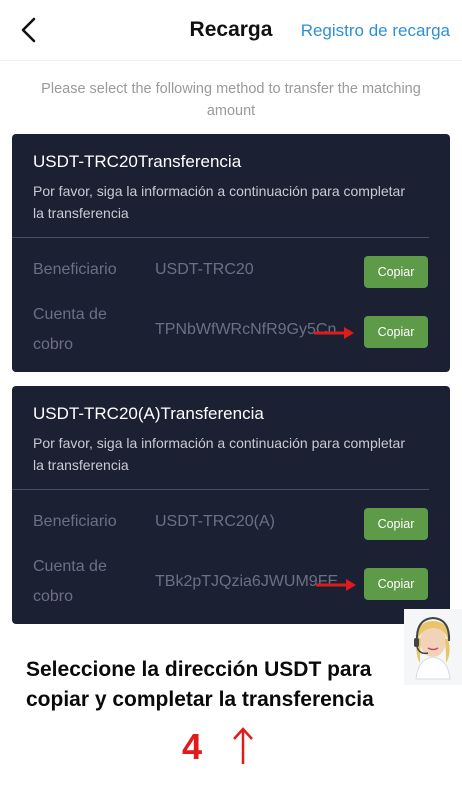  I want to click on recharge-history-link: Registro de recarga, so click(375, 31).